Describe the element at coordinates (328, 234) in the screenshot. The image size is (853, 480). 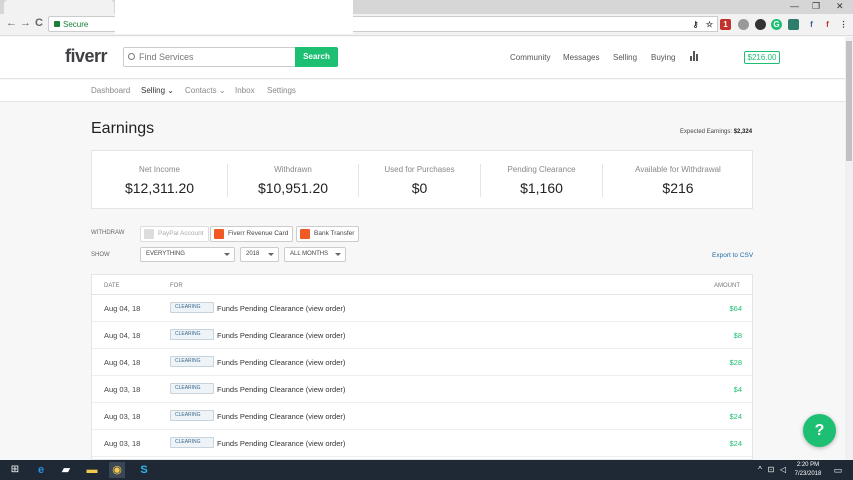
I see `bank-transfer-withdraw-button: Bank Transfer` at that location.